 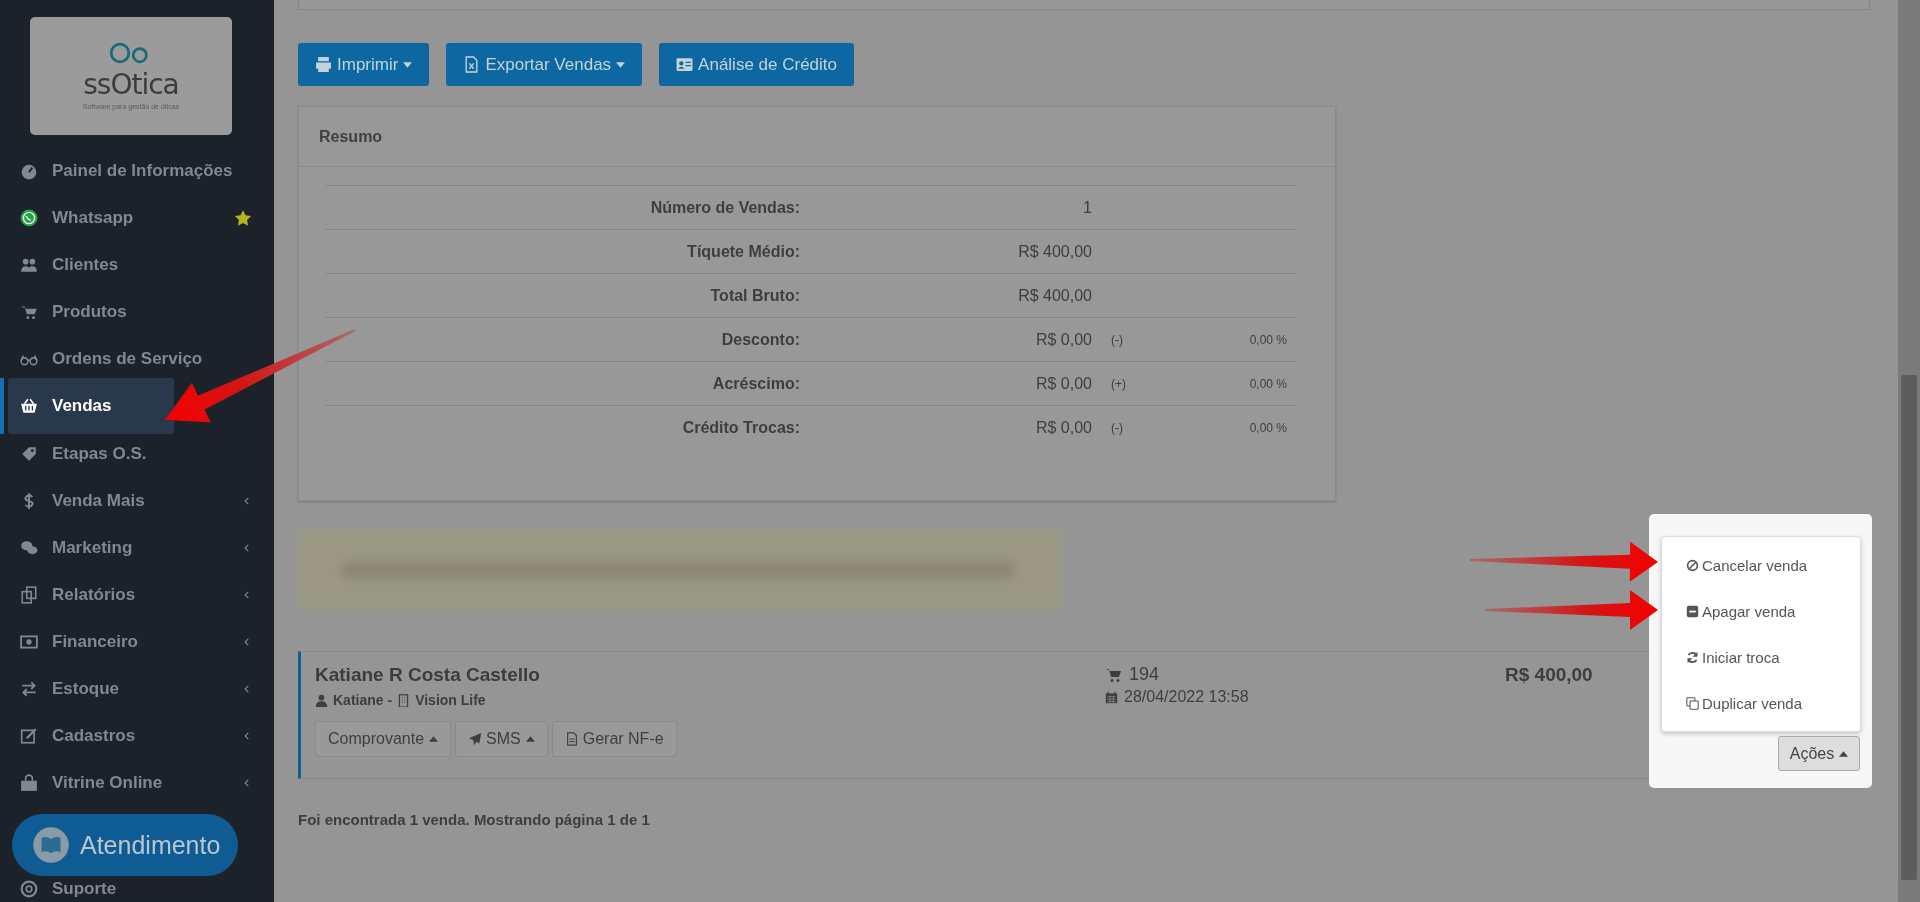 I want to click on menu-item: Painel de Informações, so click(x=137, y=170).